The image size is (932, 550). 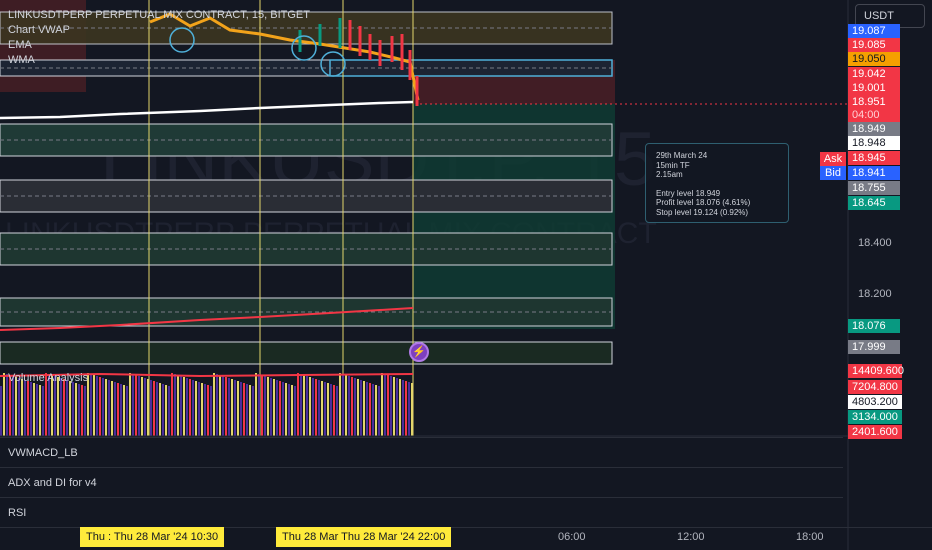 What do you see at coordinates (159, 45) in the screenshot?
I see `legend-ema: EMA` at bounding box center [159, 45].